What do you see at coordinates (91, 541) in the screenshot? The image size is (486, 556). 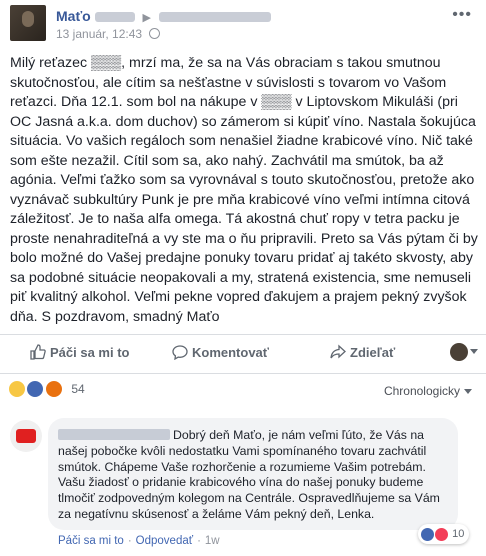 I see `comment-like-link: Páči sa mi to` at bounding box center [91, 541].